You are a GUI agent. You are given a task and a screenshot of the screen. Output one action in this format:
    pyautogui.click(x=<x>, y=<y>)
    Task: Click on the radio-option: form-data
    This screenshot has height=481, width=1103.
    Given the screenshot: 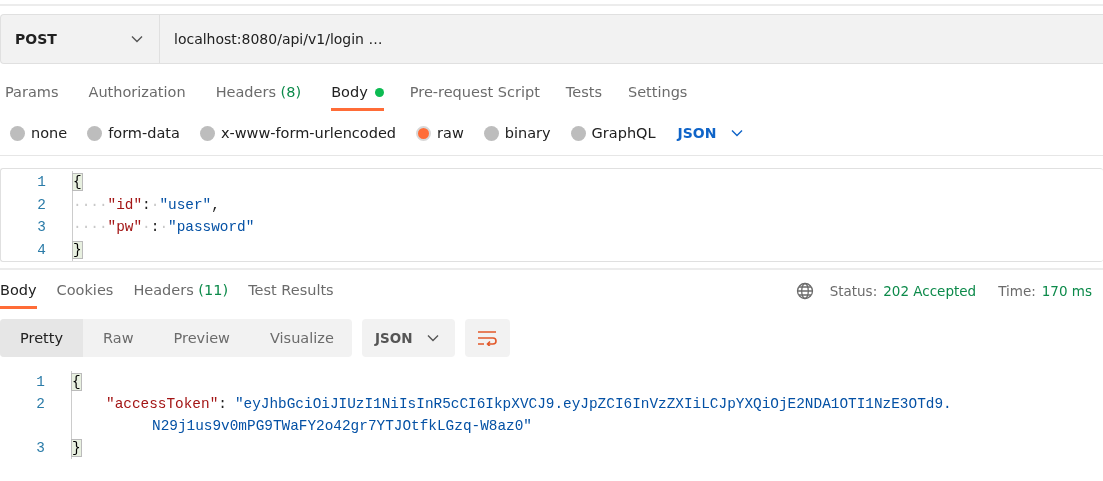 What is the action you would take?
    pyautogui.click(x=133, y=133)
    